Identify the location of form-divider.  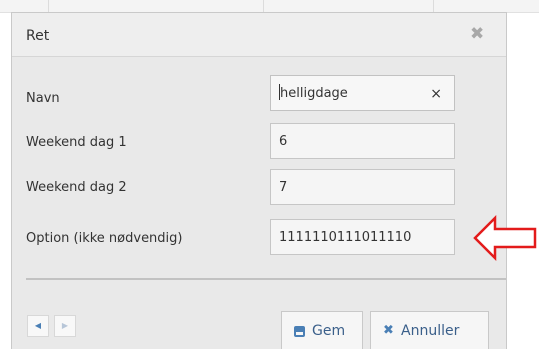
(266, 279).